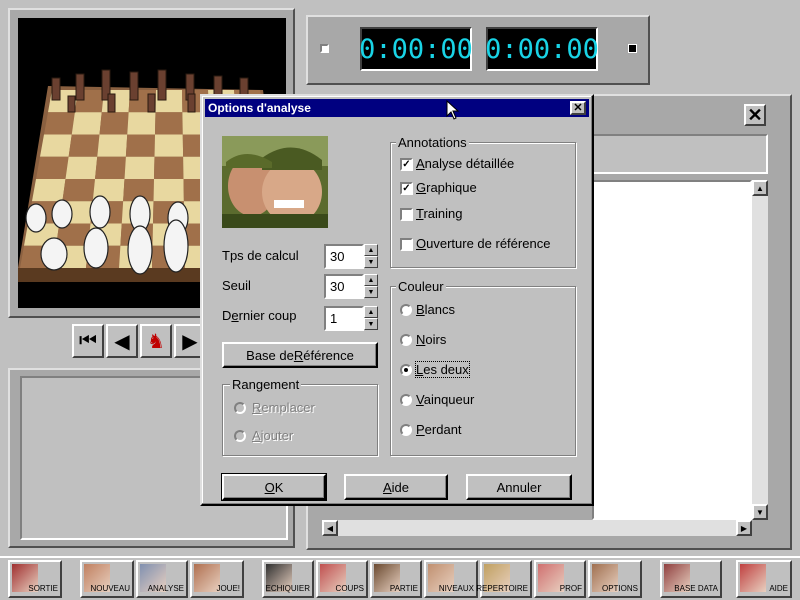 This screenshot has height=600, width=800. Describe the element at coordinates (266, 384) in the screenshot. I see `storage-group-title: Rangement` at that location.